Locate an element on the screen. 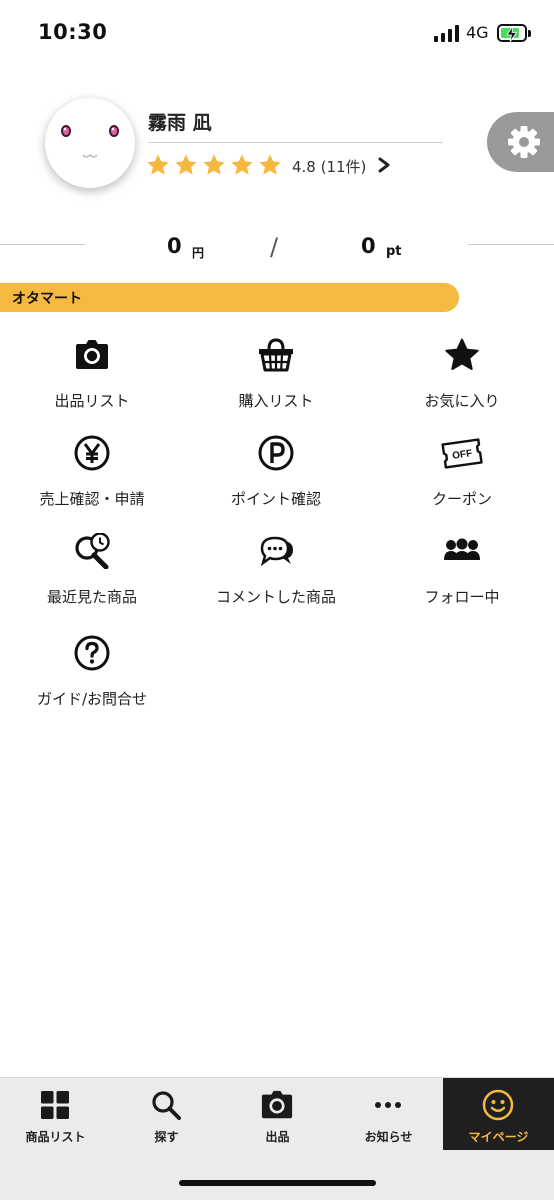  search-icon is located at coordinates (166, 1105).